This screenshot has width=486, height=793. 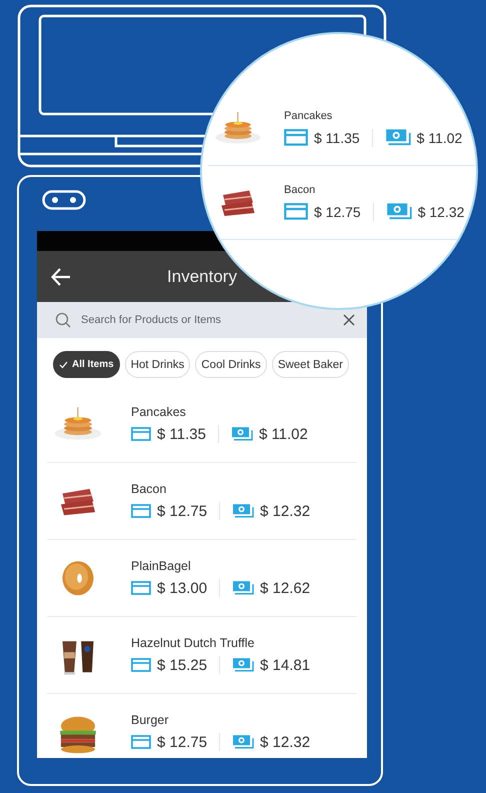 I want to click on search-bar: Search for Products or Items, so click(x=202, y=320).